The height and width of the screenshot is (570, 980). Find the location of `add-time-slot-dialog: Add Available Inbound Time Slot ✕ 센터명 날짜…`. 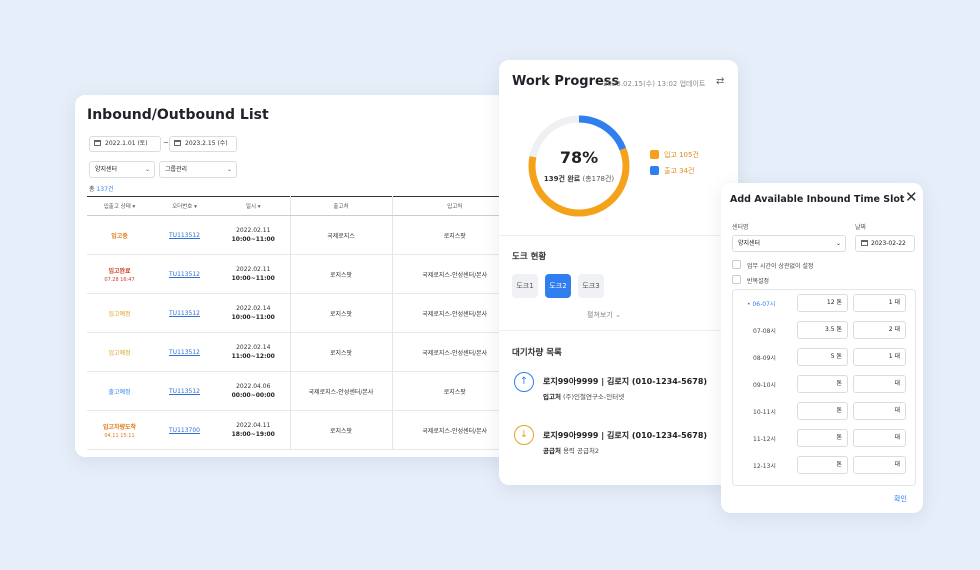

add-time-slot-dialog: Add Available Inbound Time Slot ✕ 센터명 날짜… is located at coordinates (822, 348).